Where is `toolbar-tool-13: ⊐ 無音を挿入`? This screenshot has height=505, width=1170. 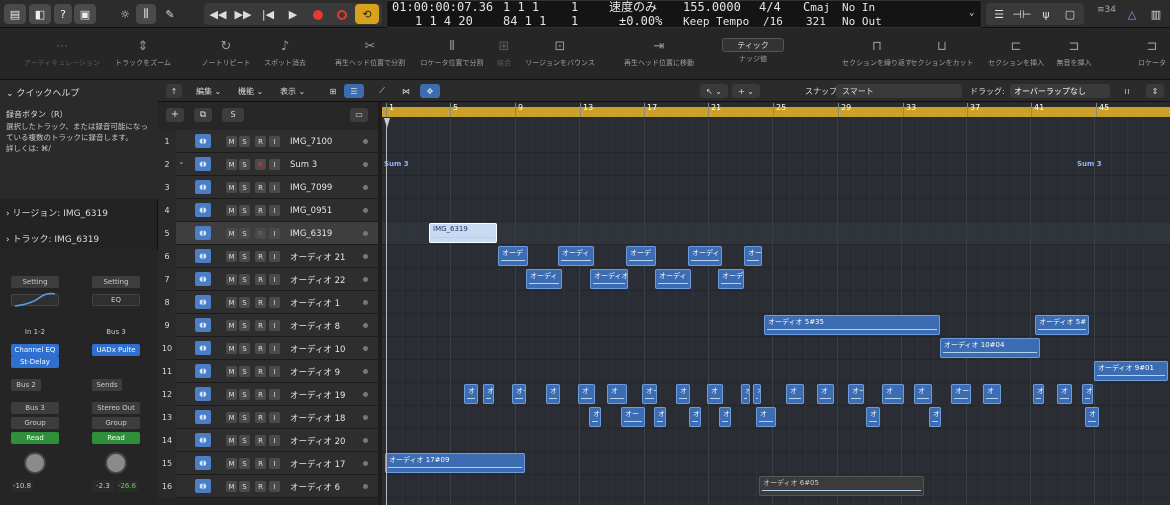
toolbar-tool-13: ⊐ 無音を挿入 is located at coordinates (1074, 53).